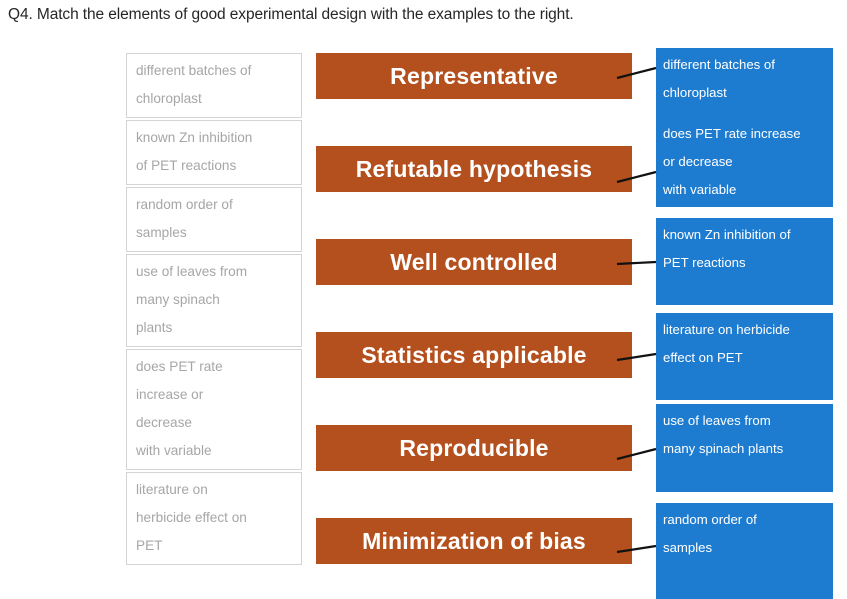 The width and height of the screenshot is (847, 599). I want to click on term-line: different batches of, so click(194, 70).